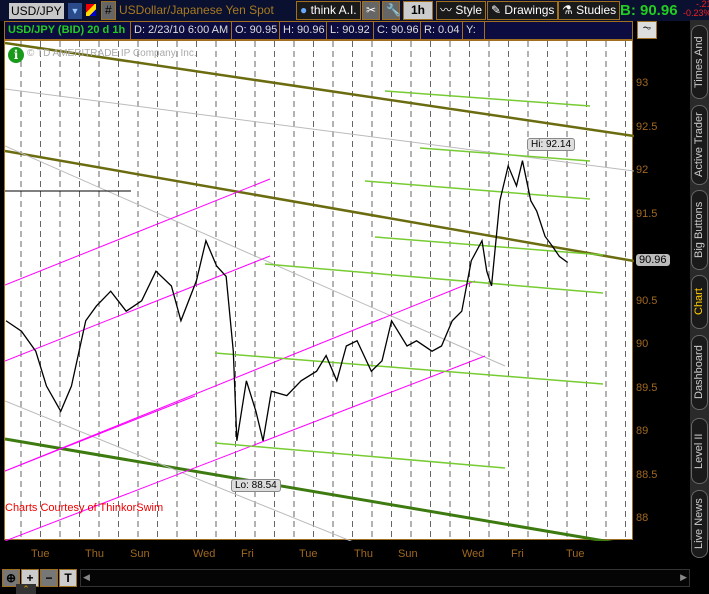  What do you see at coordinates (647, 30) in the screenshot?
I see `chart-settings-icon: ⏦` at bounding box center [647, 30].